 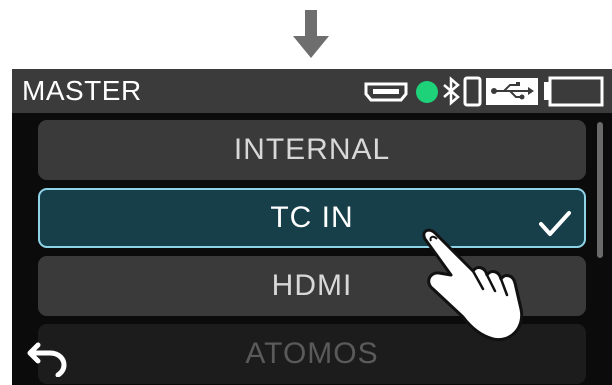 What do you see at coordinates (574, 91) in the screenshot?
I see `battery-icon` at bounding box center [574, 91].